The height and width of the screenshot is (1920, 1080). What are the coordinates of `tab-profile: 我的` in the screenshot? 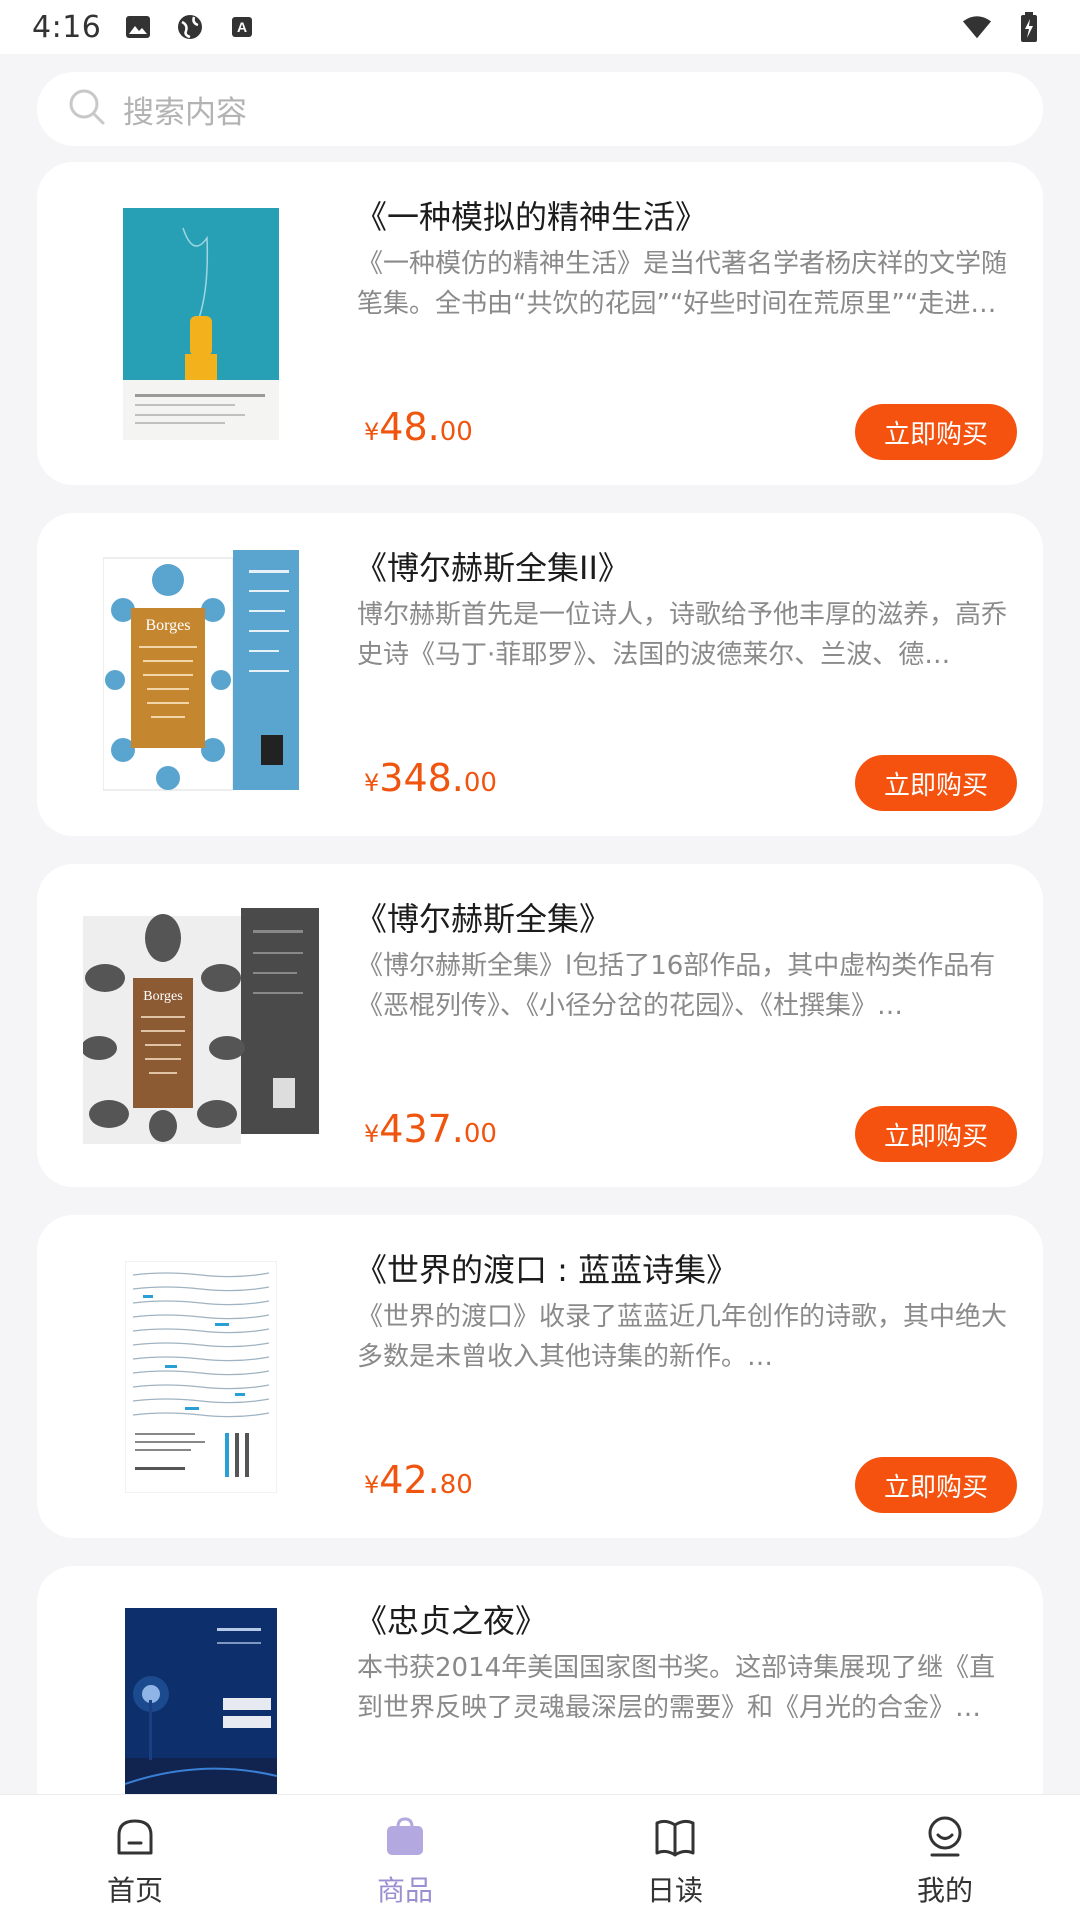 It's located at (945, 1857).